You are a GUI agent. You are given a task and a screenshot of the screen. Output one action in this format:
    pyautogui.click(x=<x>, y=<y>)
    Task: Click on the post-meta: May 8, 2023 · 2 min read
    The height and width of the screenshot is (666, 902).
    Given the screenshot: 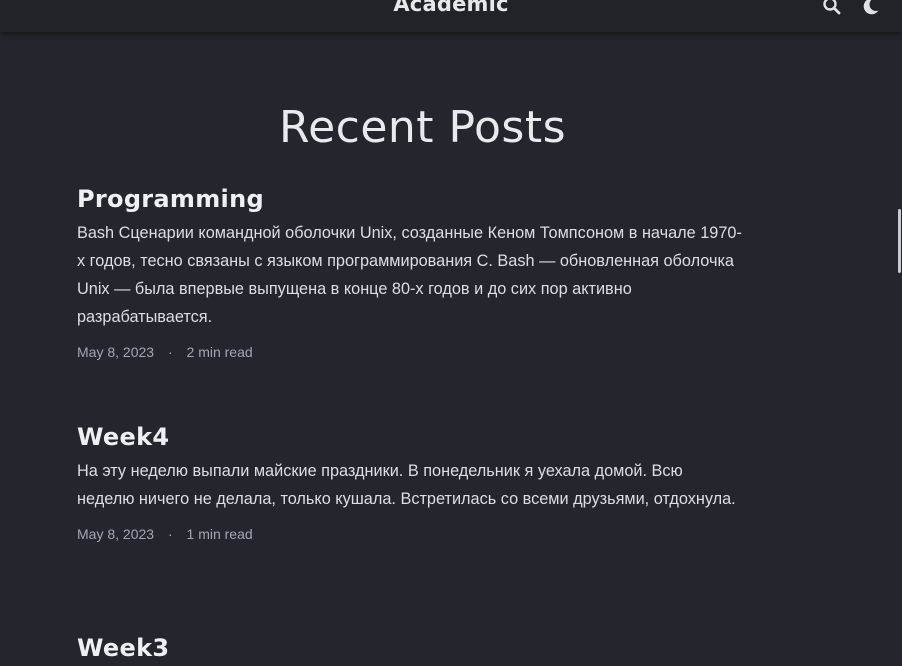 What is the action you would take?
    pyautogui.click(x=409, y=352)
    